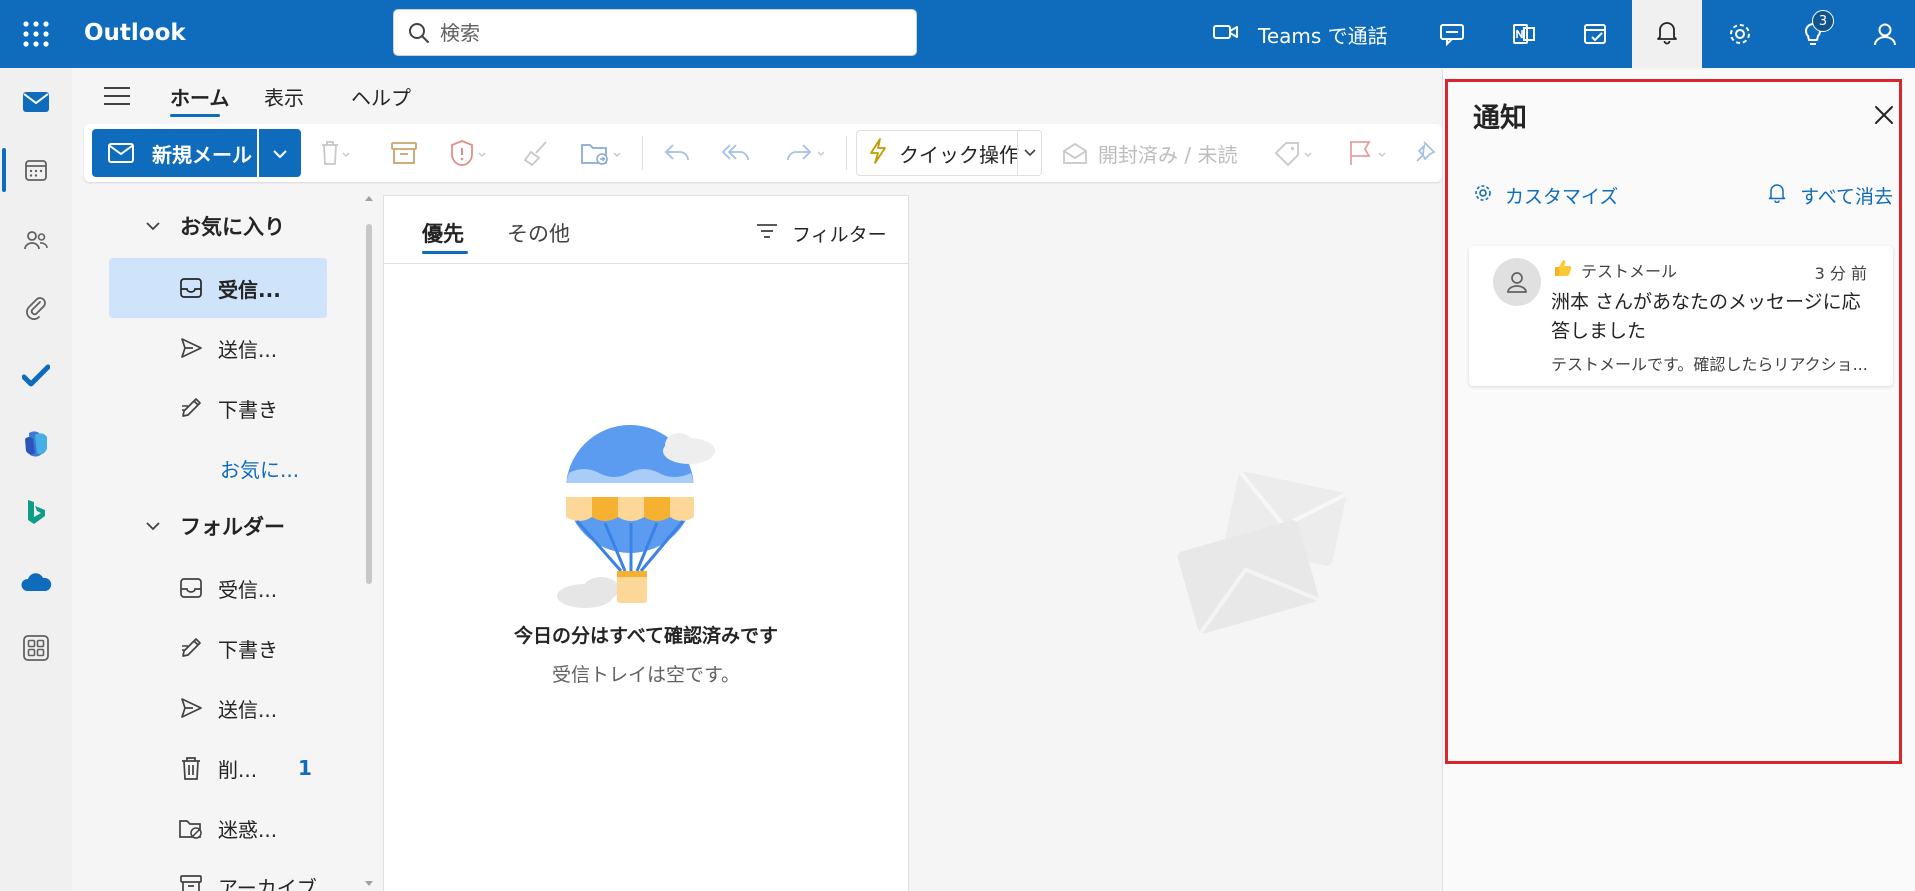  Describe the element at coordinates (419, 33) in the screenshot. I see `search-icon` at that location.